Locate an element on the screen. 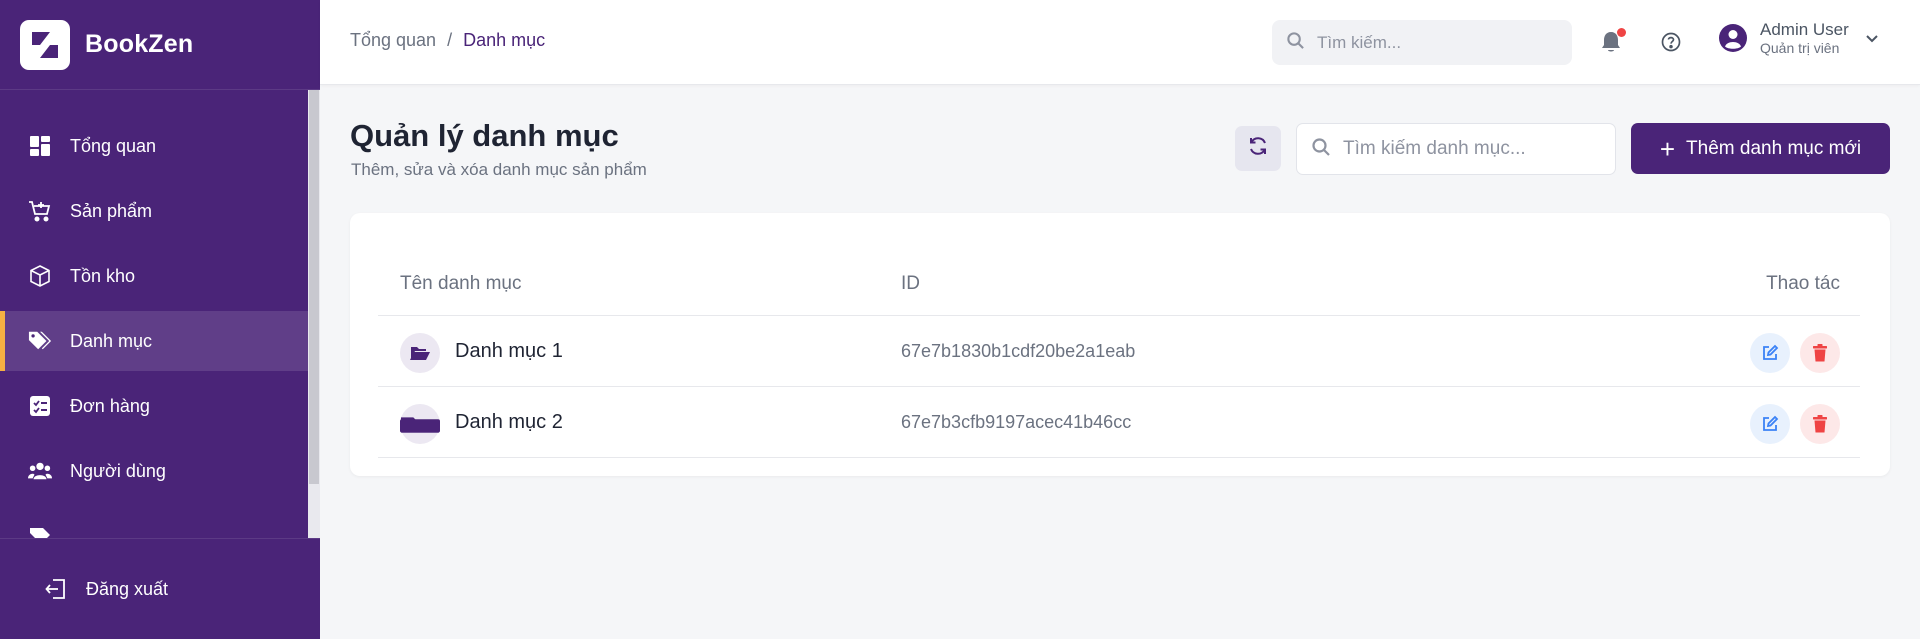 Image resolution: width=1920 pixels, height=639 pixels. add-category-label: Thêm danh mục mới is located at coordinates (1774, 148).